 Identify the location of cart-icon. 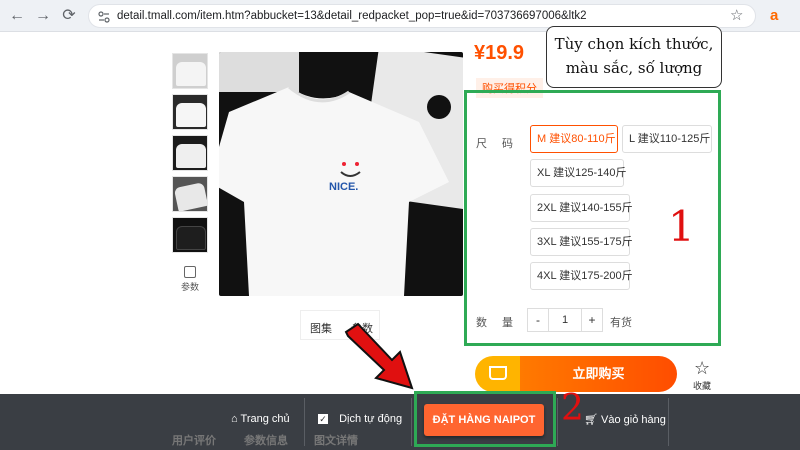
(498, 373).